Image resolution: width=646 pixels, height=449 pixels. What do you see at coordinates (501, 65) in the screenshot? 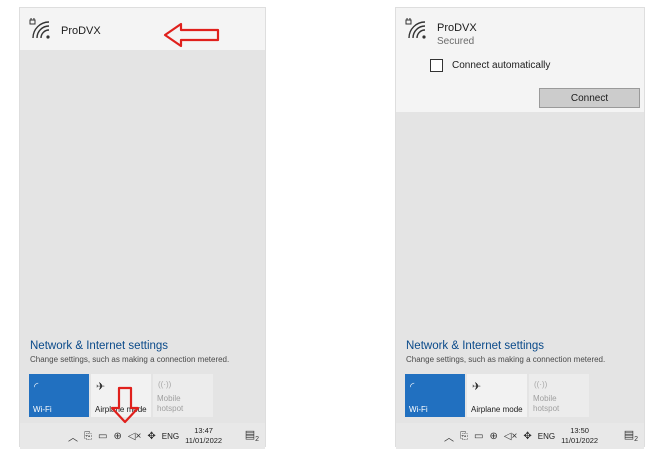
I see `connect-automatically-label: Connect automatically` at bounding box center [501, 65].